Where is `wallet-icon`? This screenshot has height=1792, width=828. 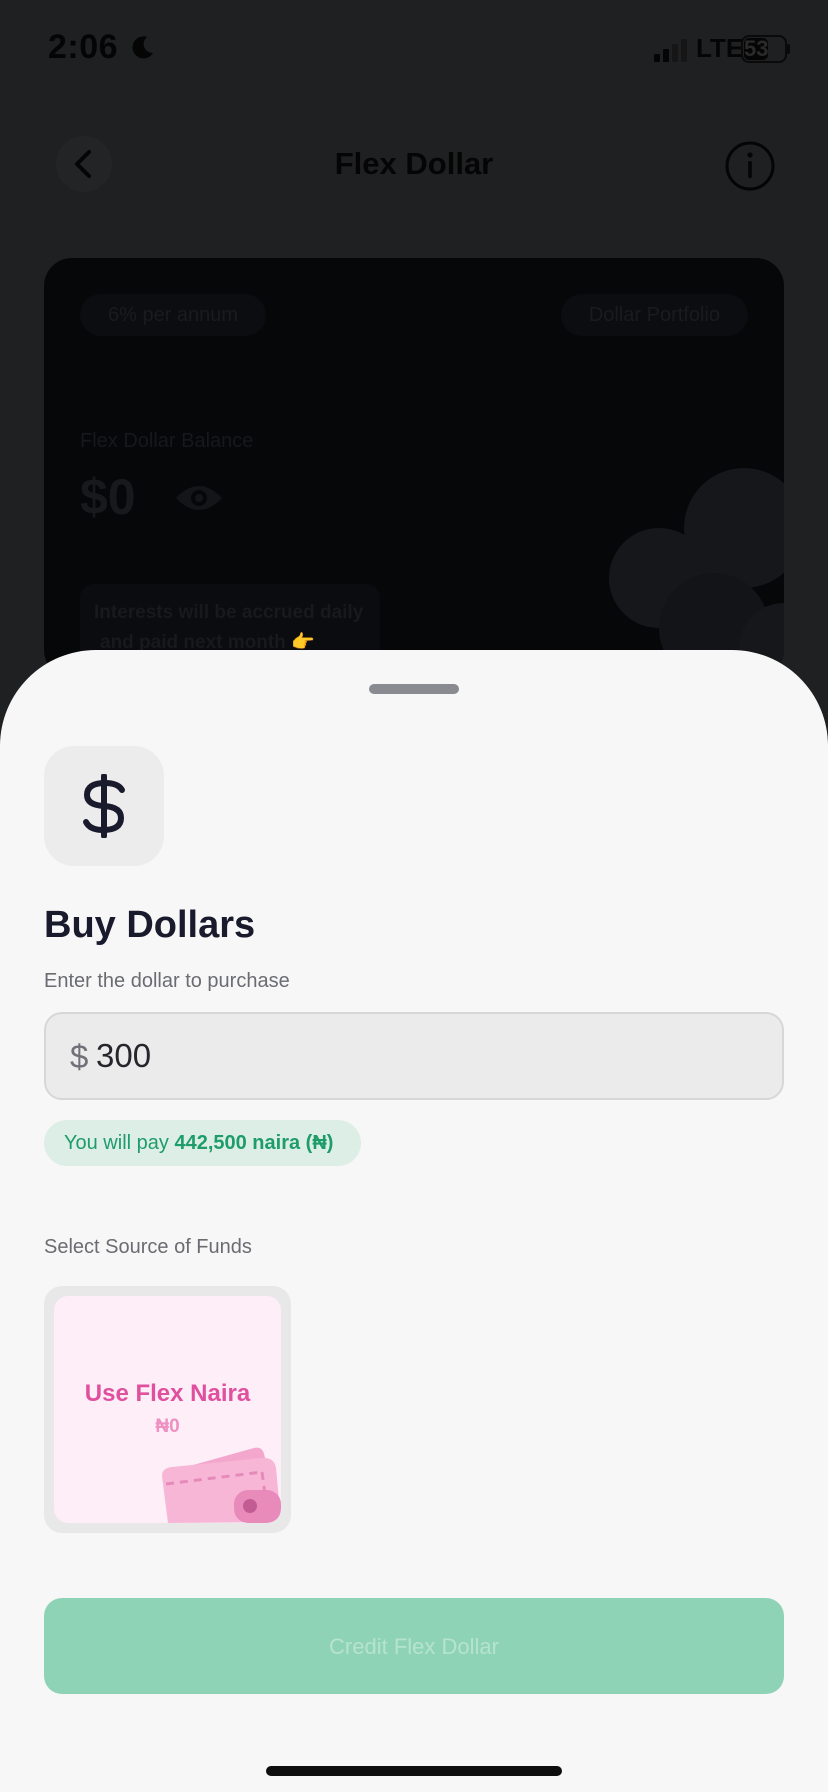 wallet-icon is located at coordinates (221, 1485).